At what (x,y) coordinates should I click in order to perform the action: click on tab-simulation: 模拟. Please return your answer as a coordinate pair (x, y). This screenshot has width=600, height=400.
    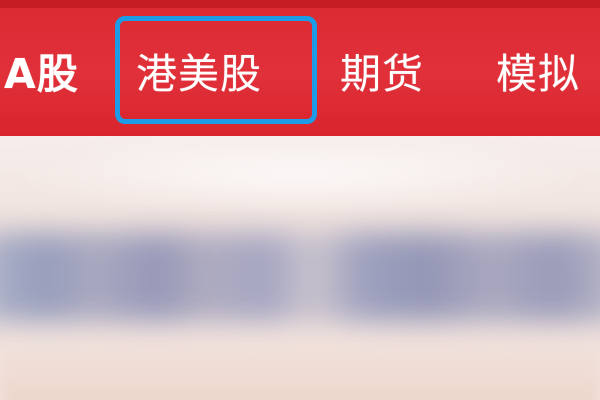
    Looking at the image, I should click on (538, 74).